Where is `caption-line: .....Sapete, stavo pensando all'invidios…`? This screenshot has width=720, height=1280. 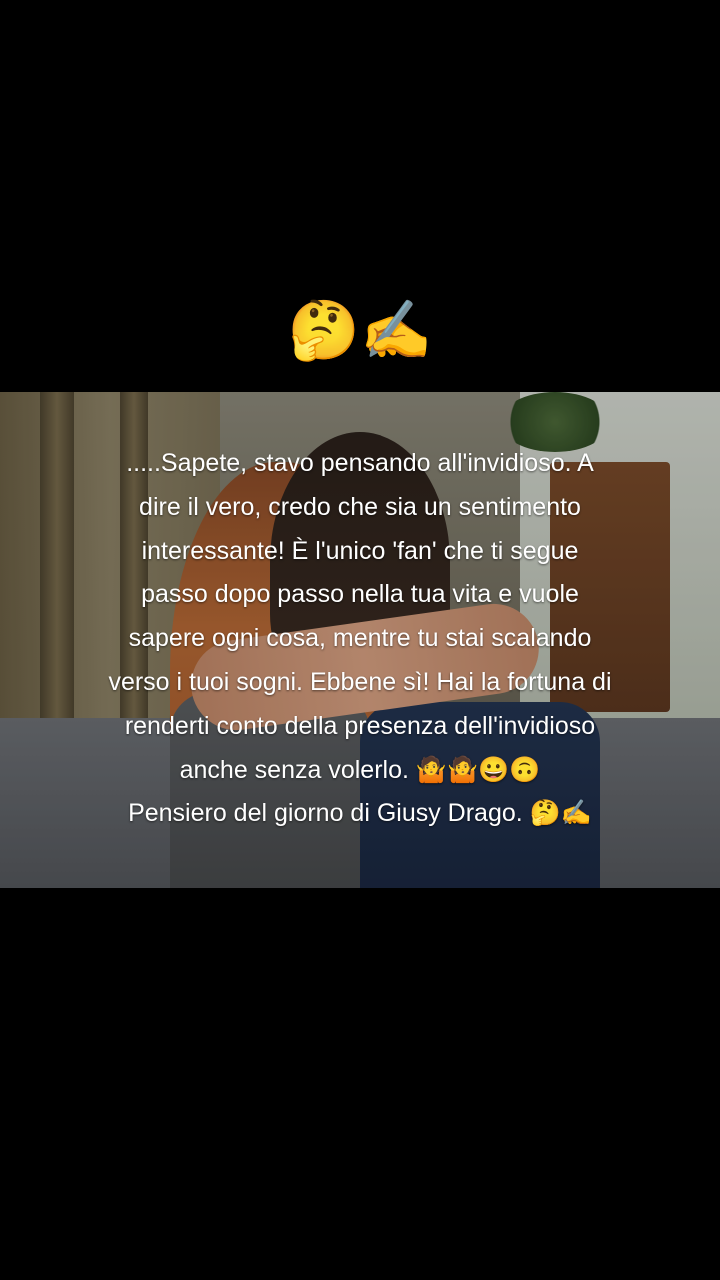
caption-line: .....Sapete, stavo pensando all'invidios… is located at coordinates (360, 463).